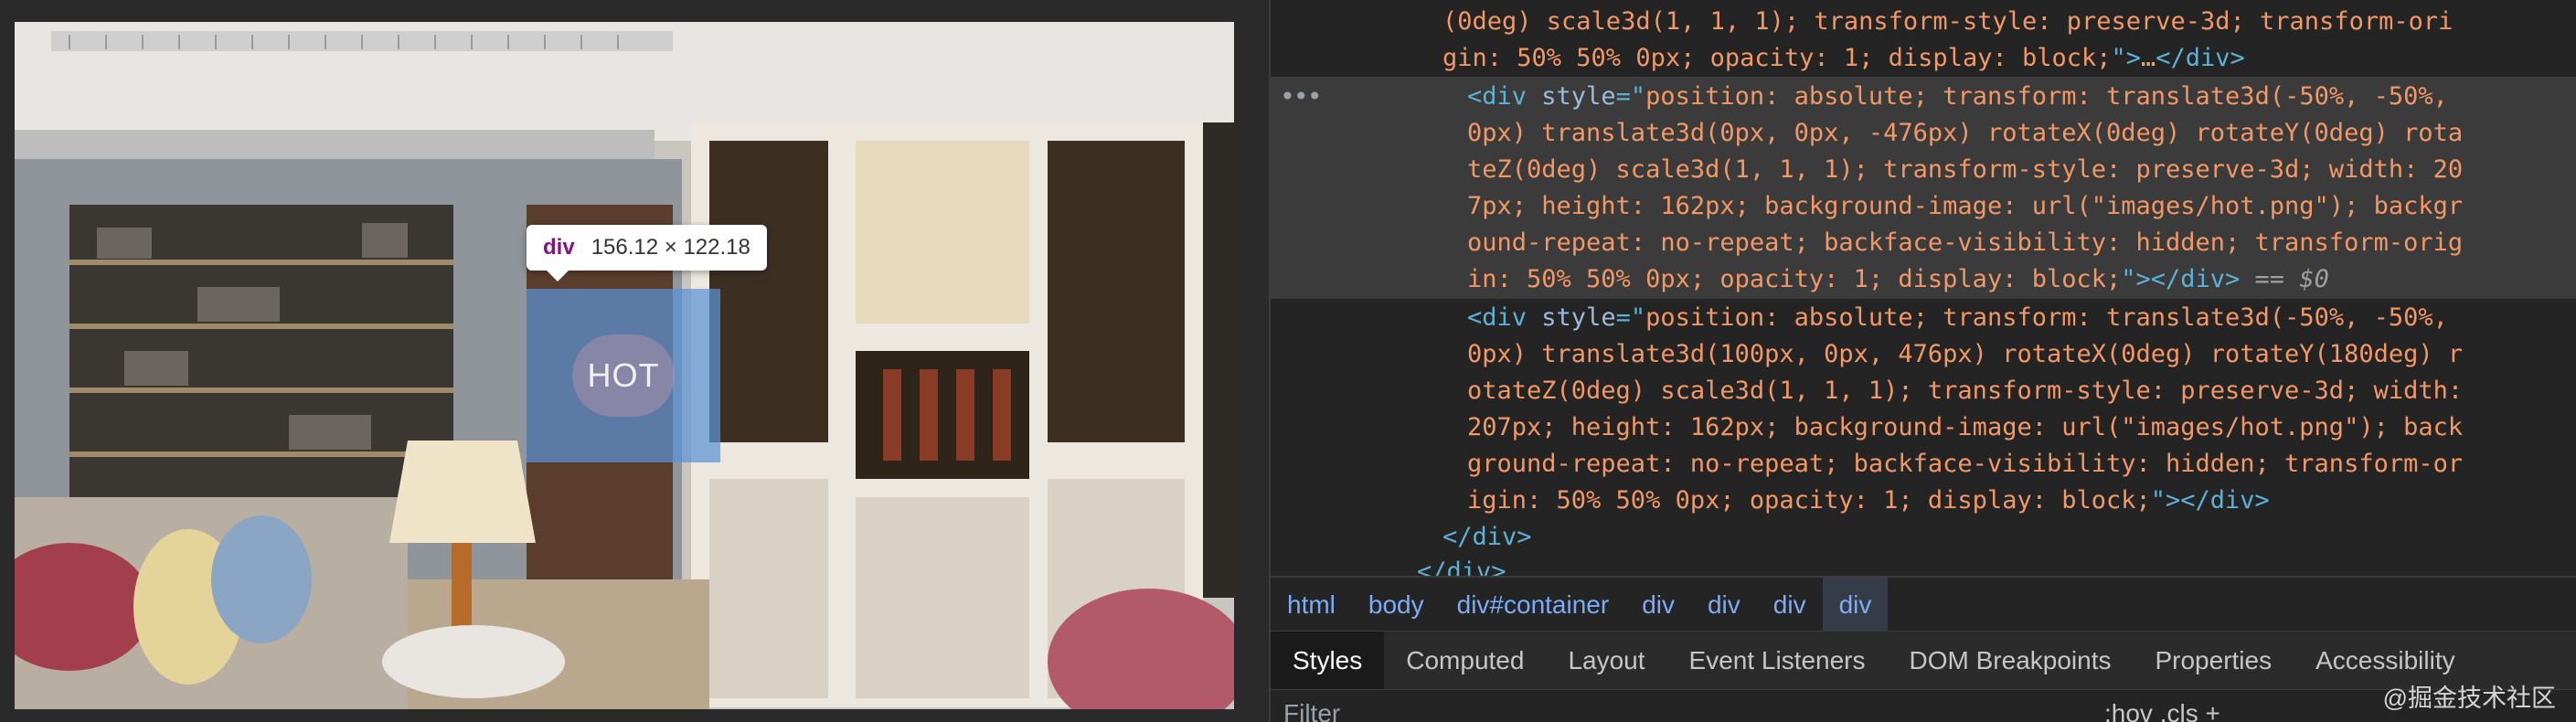 The width and height of the screenshot is (2576, 722). Describe the element at coordinates (1533, 605) in the screenshot. I see `breadcrumb-item-container: div#container` at that location.